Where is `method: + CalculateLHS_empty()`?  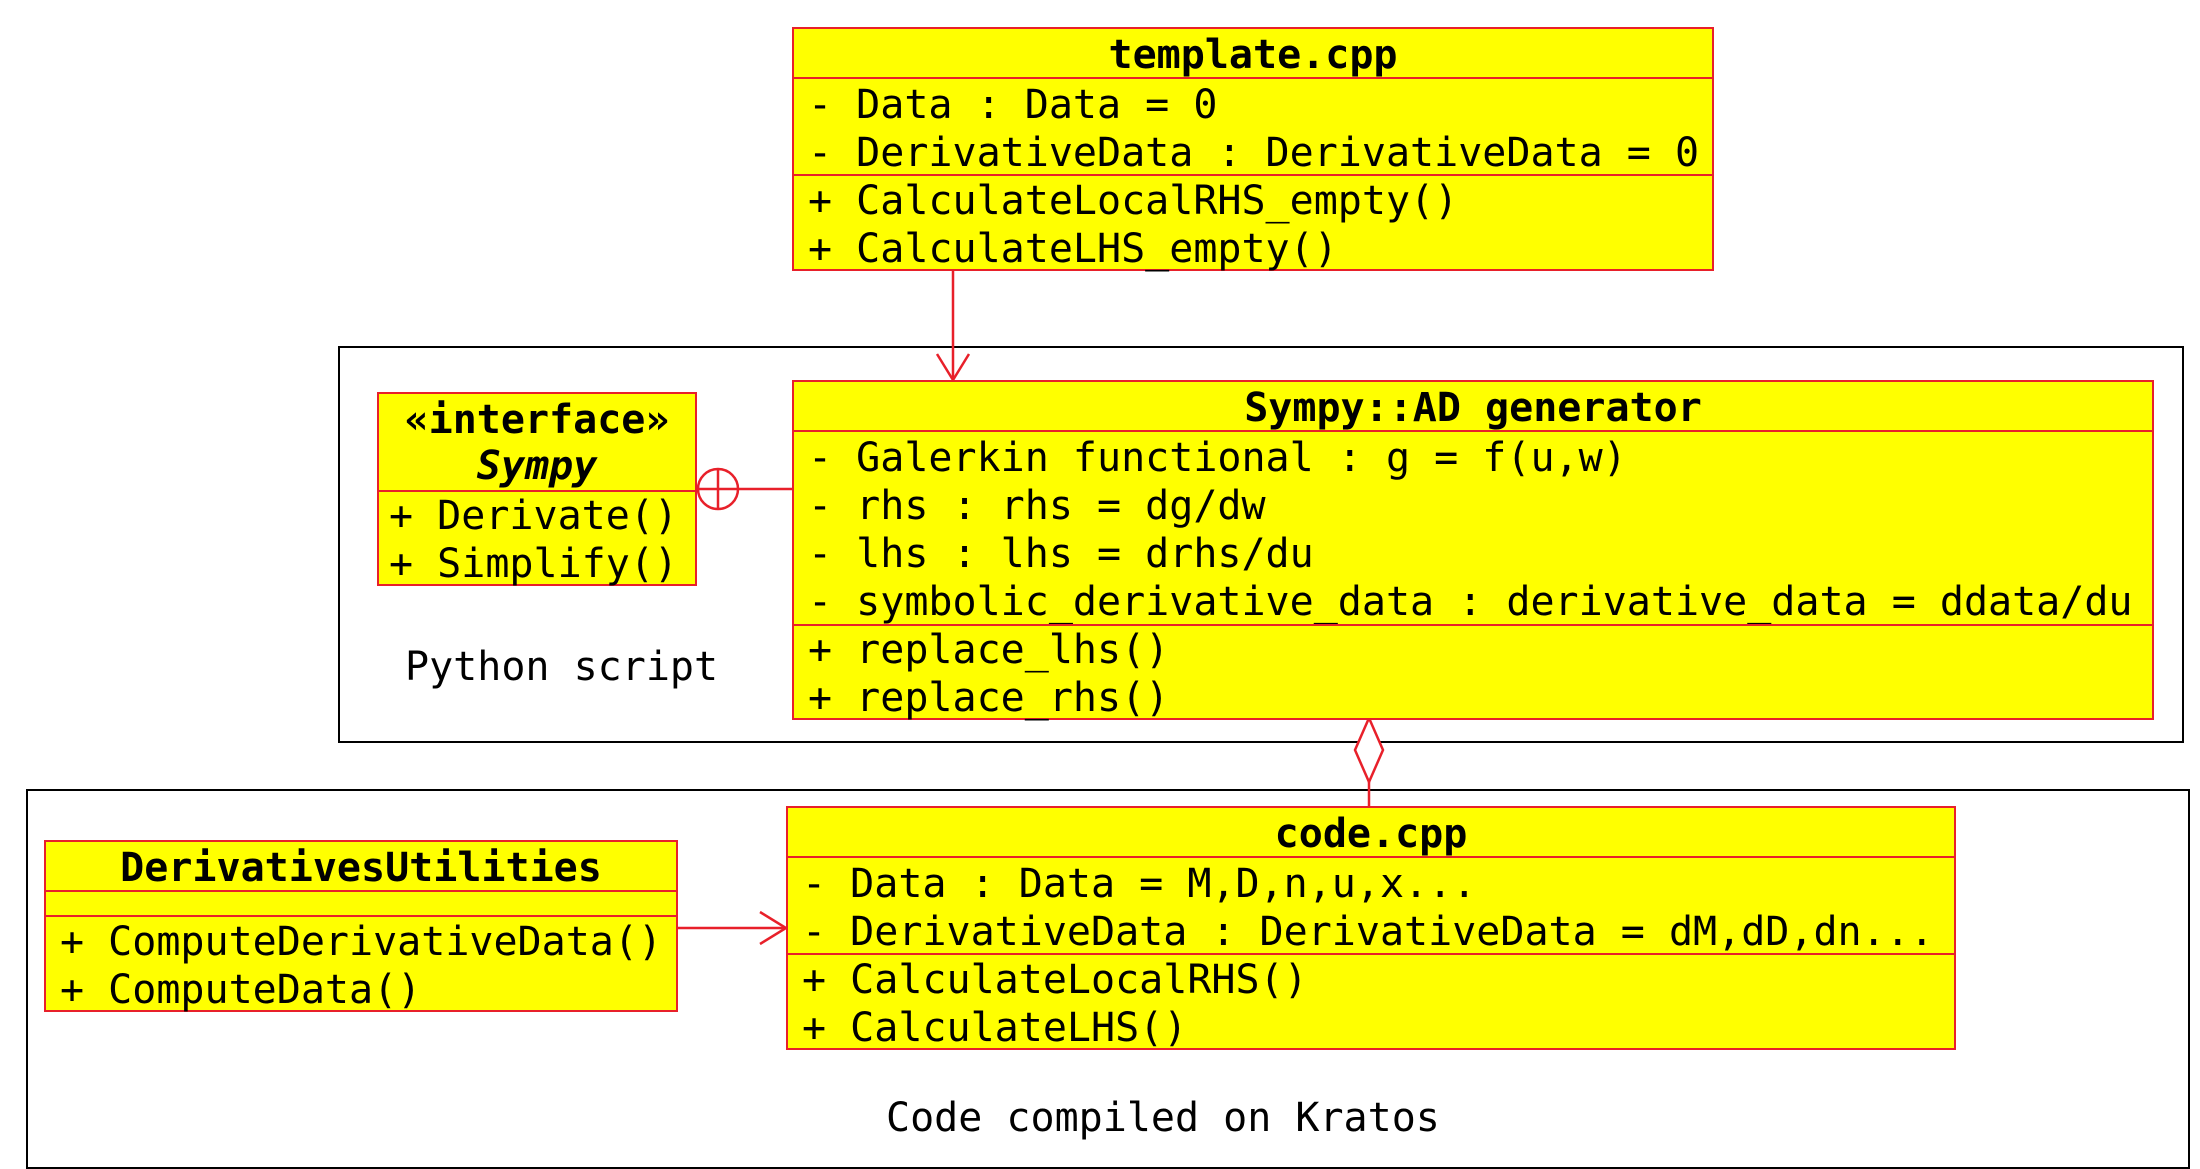 method: + CalculateLHS_empty() is located at coordinates (1073, 249).